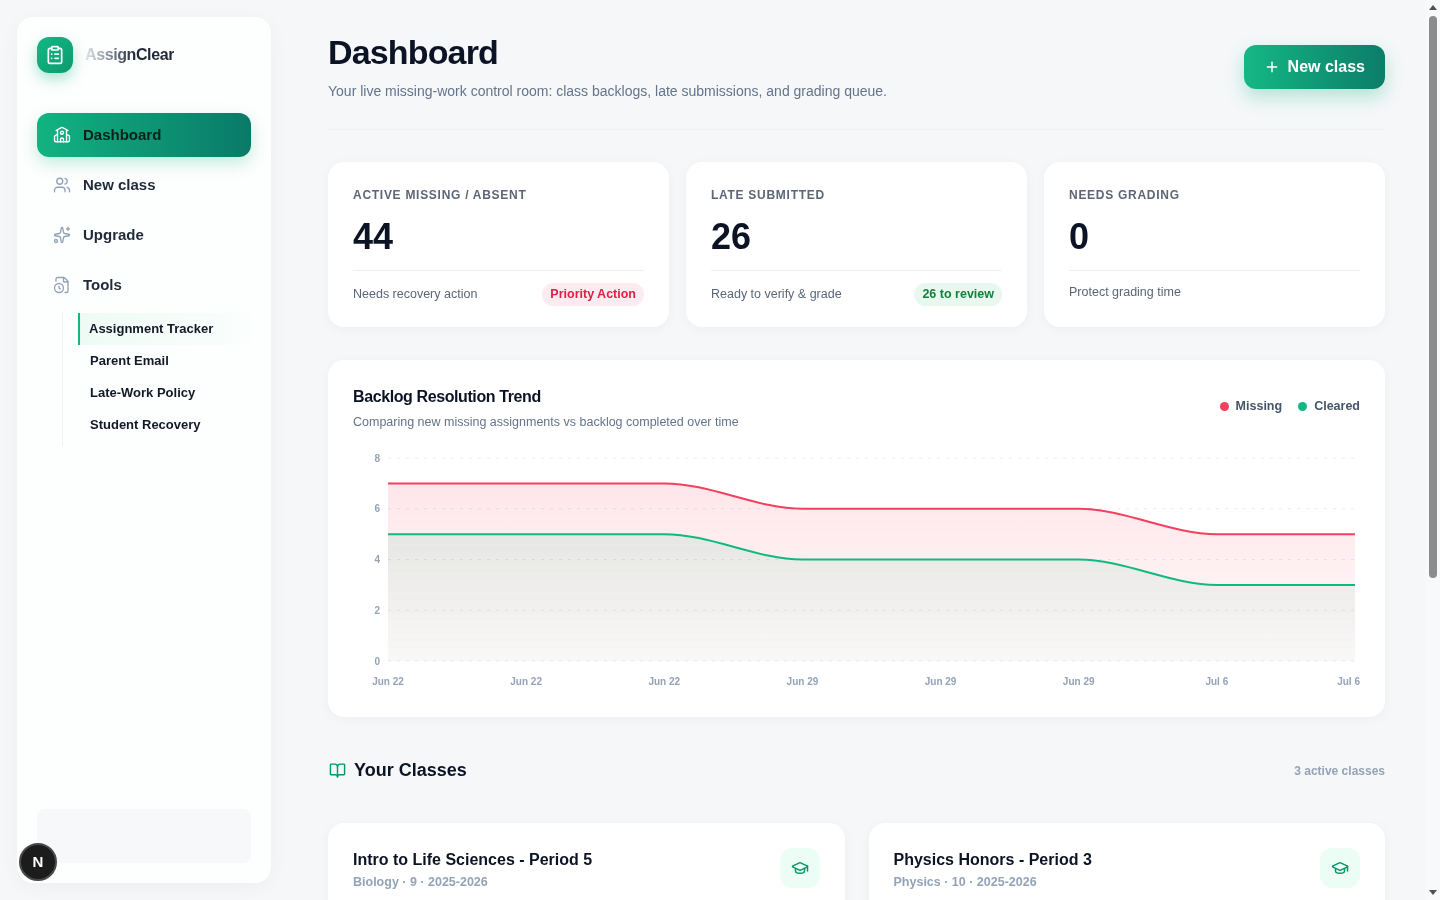  What do you see at coordinates (732, 237) in the screenshot?
I see `stat-value: 26` at bounding box center [732, 237].